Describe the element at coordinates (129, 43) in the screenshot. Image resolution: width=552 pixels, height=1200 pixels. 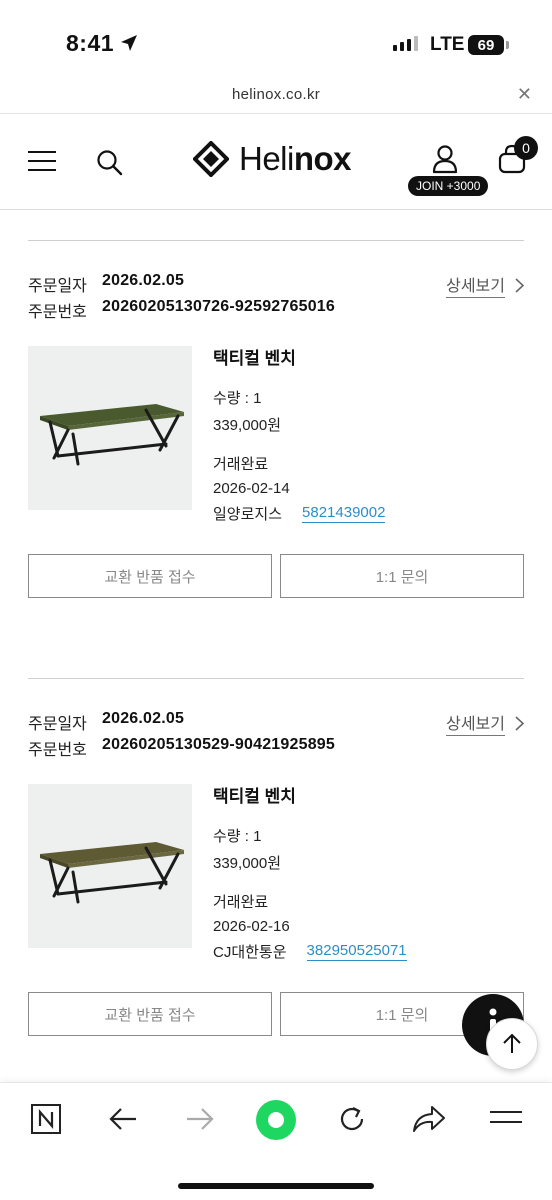
I see `location-arrow-icon` at that location.